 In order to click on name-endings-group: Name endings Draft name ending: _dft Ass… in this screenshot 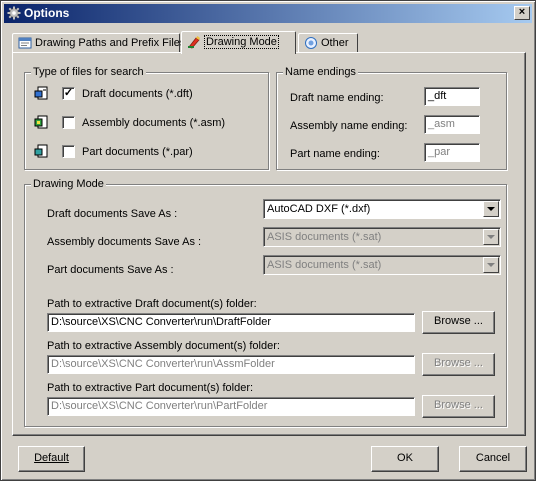, I will do `click(391, 118)`.